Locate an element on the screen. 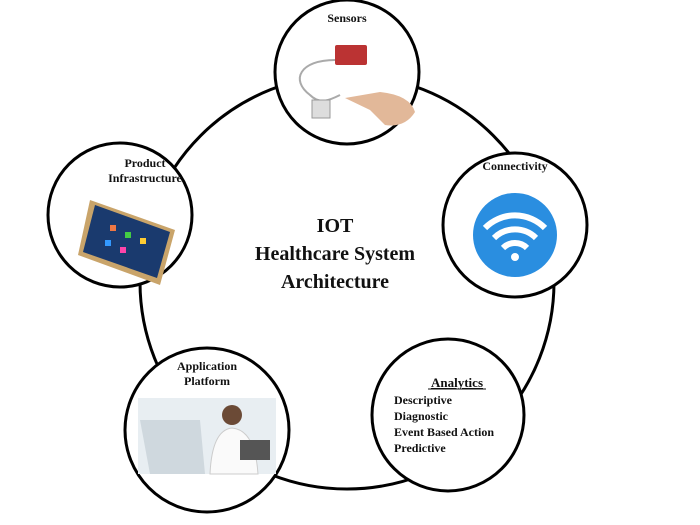  node-connectivity: Connectivity is located at coordinates (515, 225).